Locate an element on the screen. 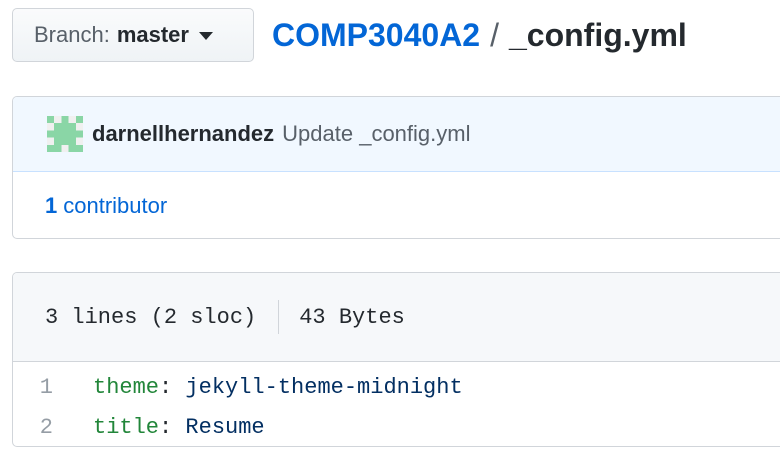 The height and width of the screenshot is (450, 780). contributor-label: contributor is located at coordinates (115, 205).